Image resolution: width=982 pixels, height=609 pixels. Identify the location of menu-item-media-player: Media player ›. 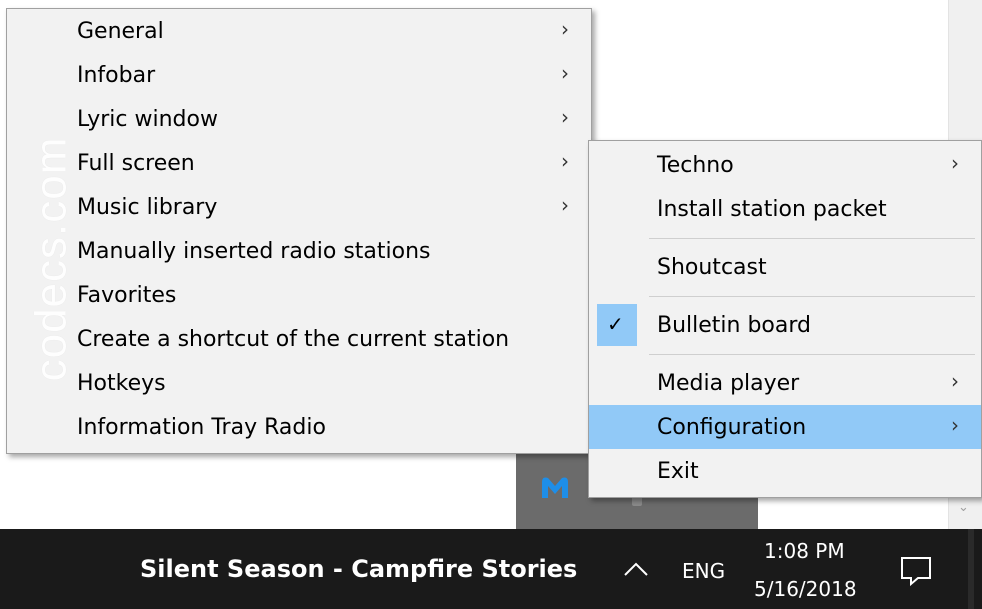
(785, 383).